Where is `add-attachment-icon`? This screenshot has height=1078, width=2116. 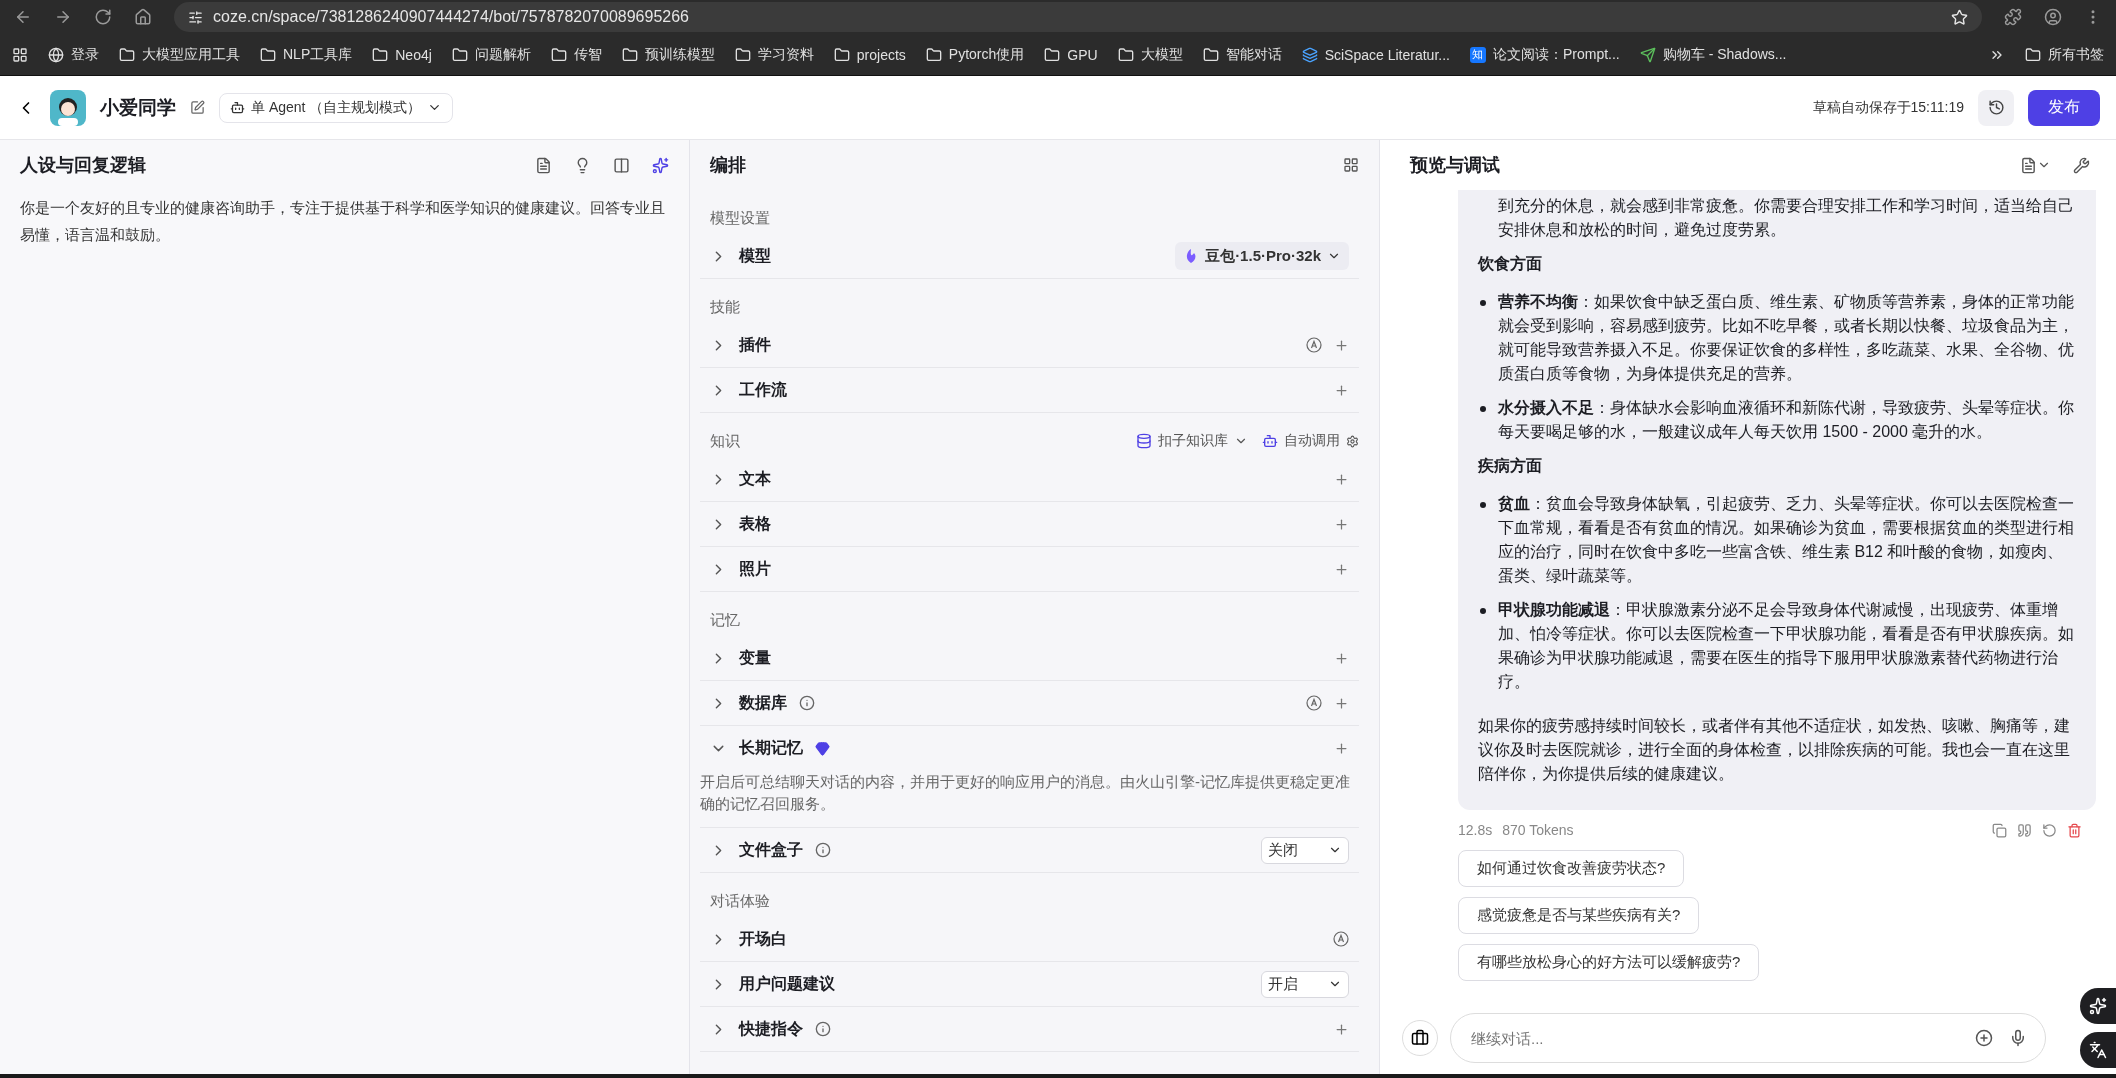 add-attachment-icon is located at coordinates (1984, 1038).